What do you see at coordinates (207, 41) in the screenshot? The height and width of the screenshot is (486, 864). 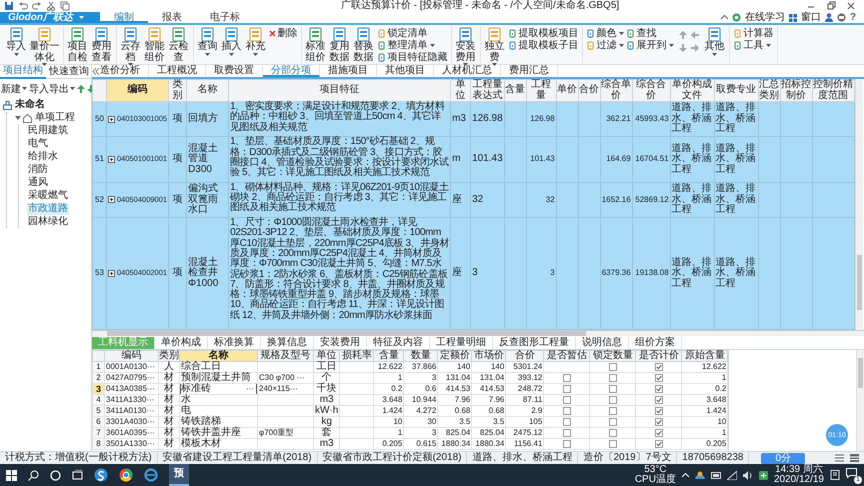 I see `ribbon-button: 查询` at bounding box center [207, 41].